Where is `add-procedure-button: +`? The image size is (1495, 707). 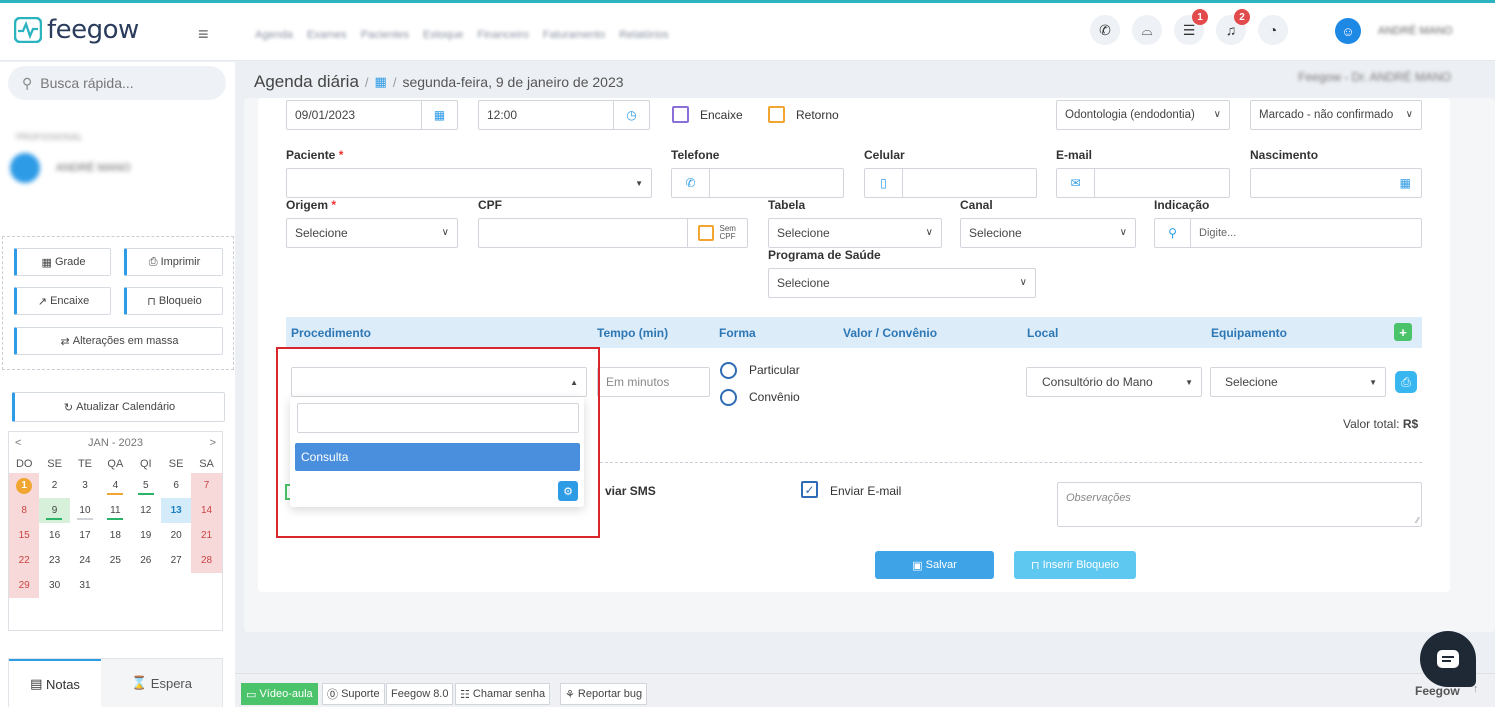 add-procedure-button: + is located at coordinates (1403, 332).